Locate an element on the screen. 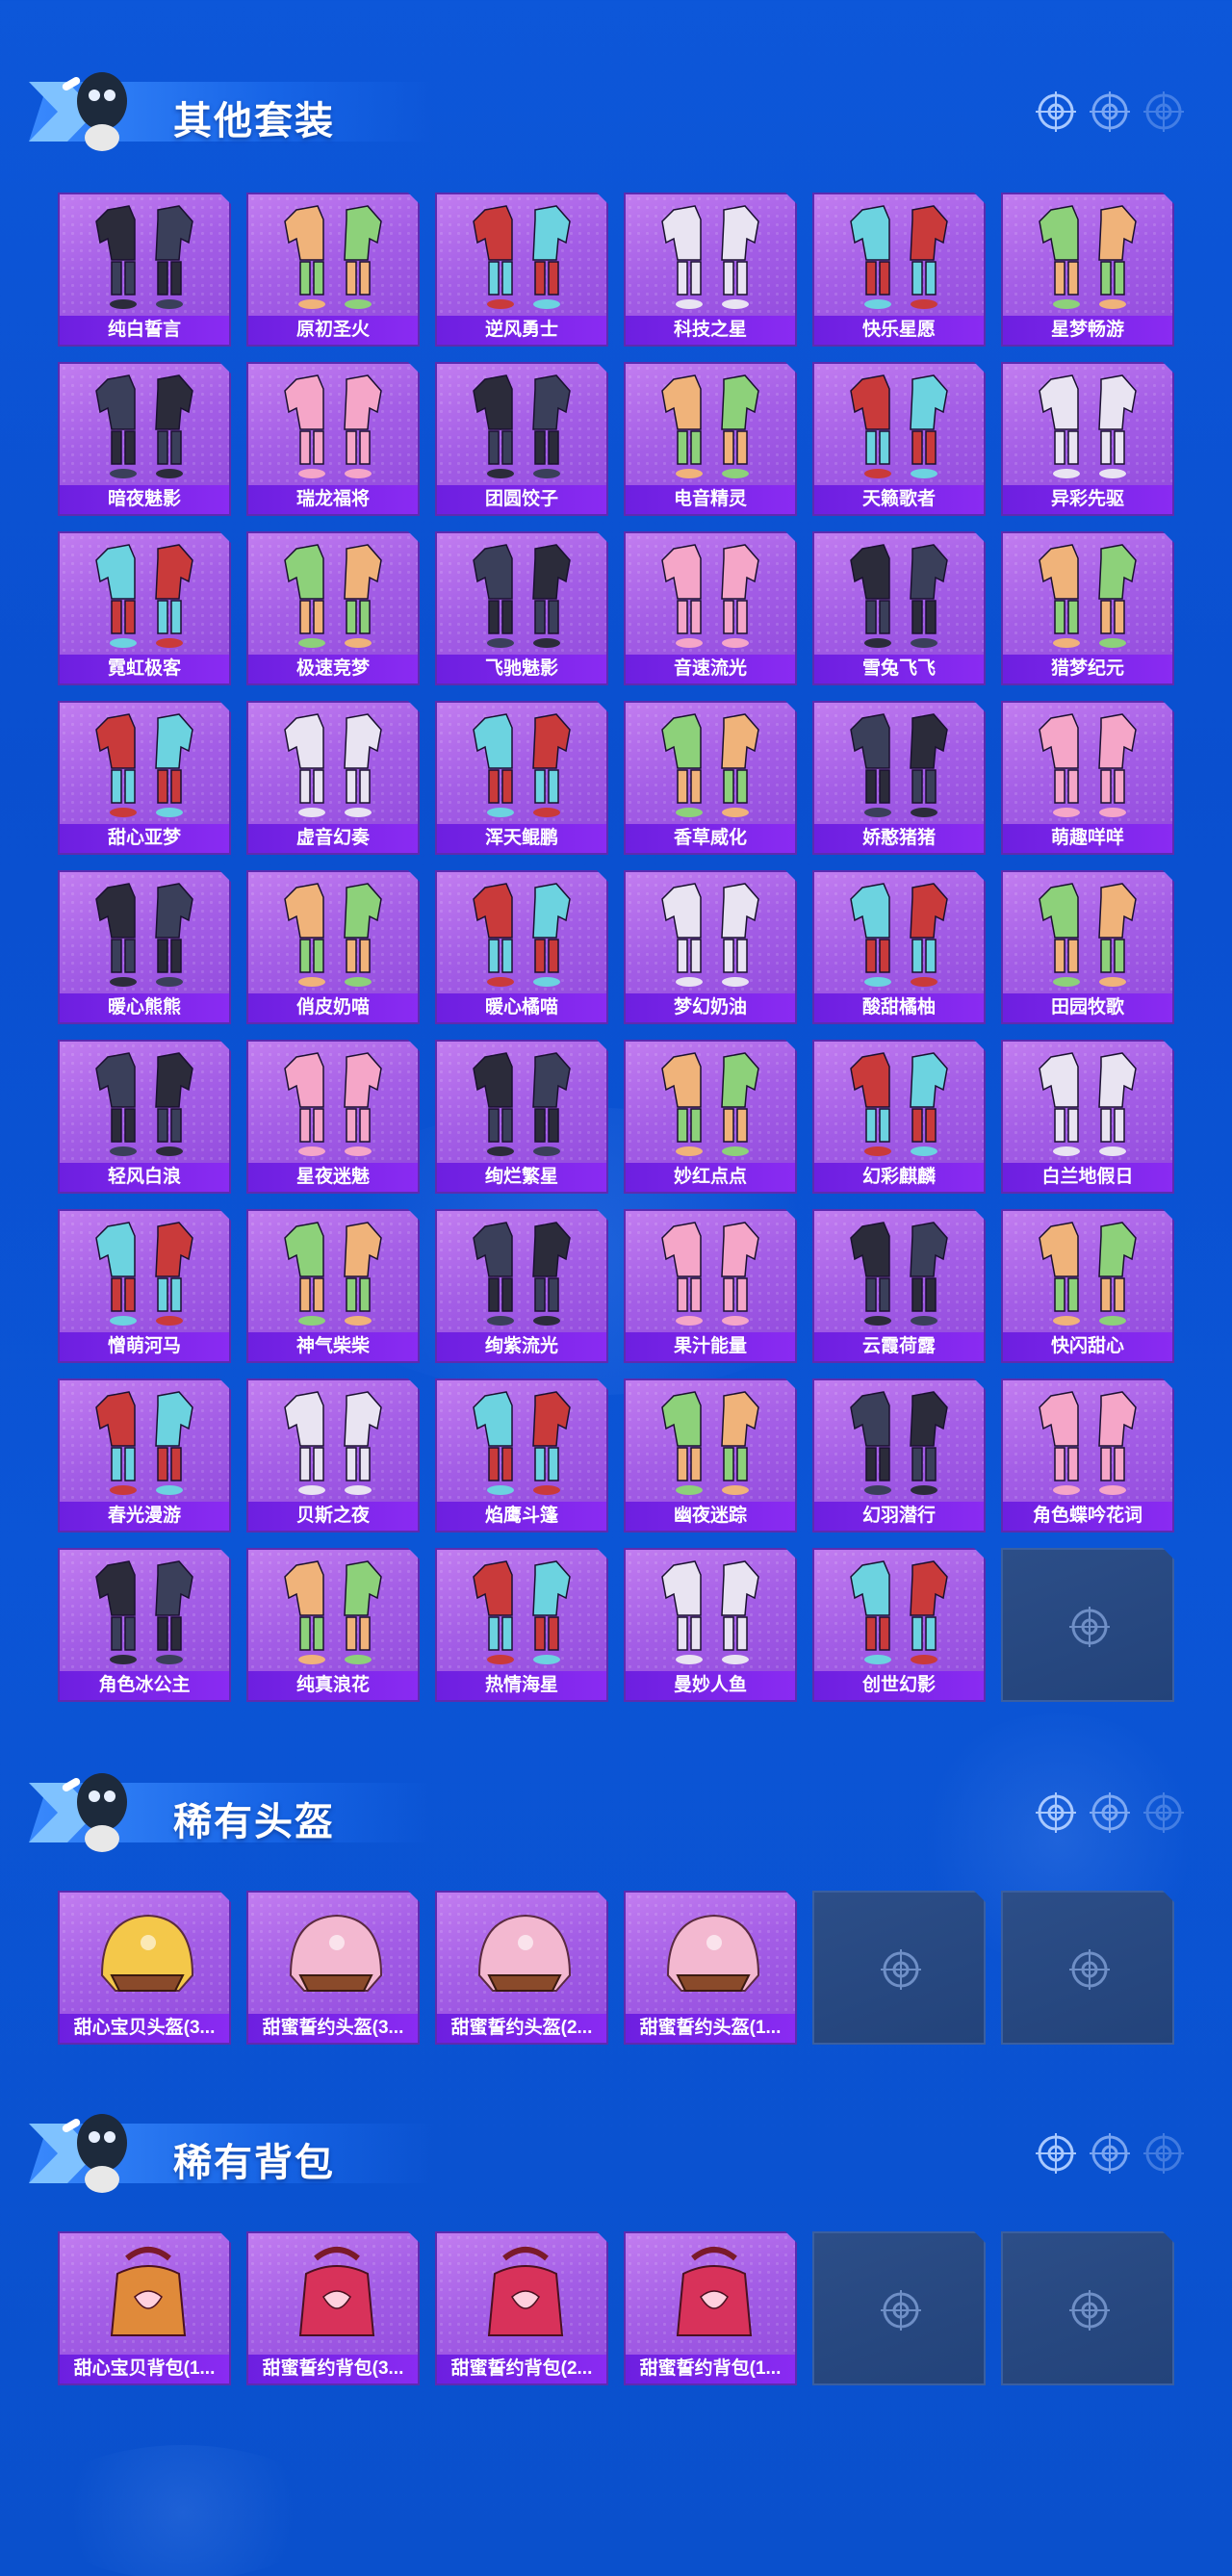  item-card: 极速竞梦 is located at coordinates (333, 608).